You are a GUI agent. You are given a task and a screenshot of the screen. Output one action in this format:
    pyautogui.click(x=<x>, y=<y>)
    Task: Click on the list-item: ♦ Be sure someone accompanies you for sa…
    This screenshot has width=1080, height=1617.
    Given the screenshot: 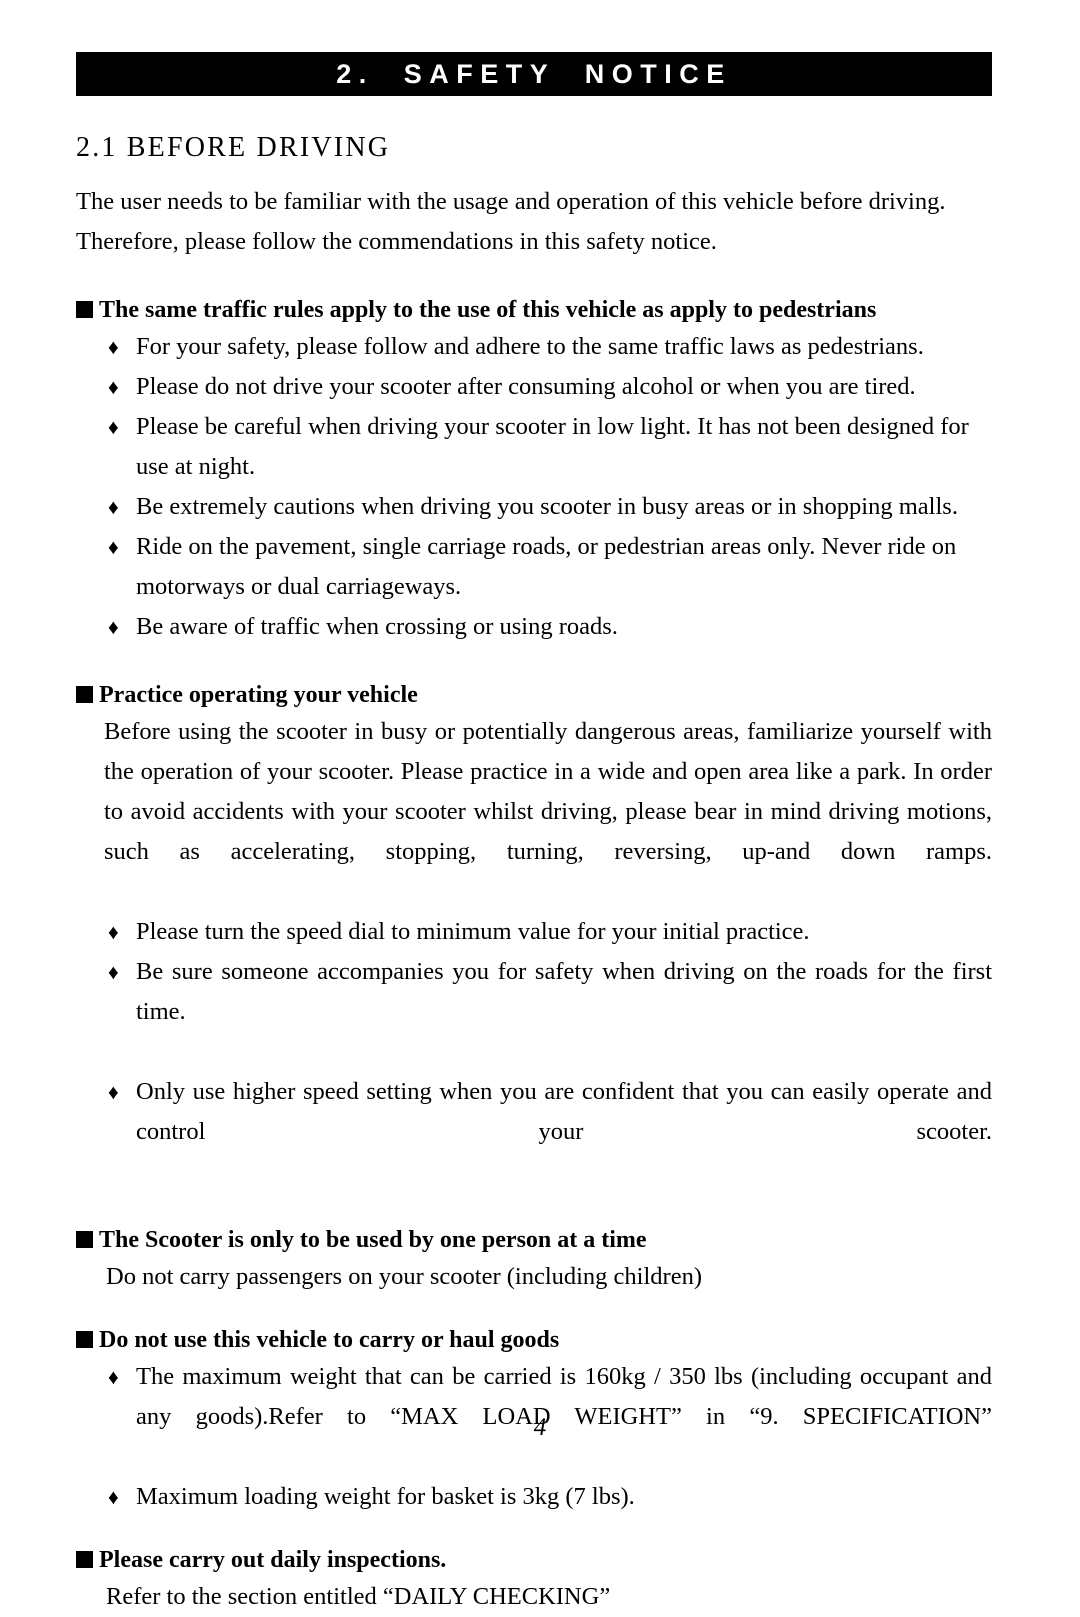 What is the action you would take?
    pyautogui.click(x=534, y=1012)
    